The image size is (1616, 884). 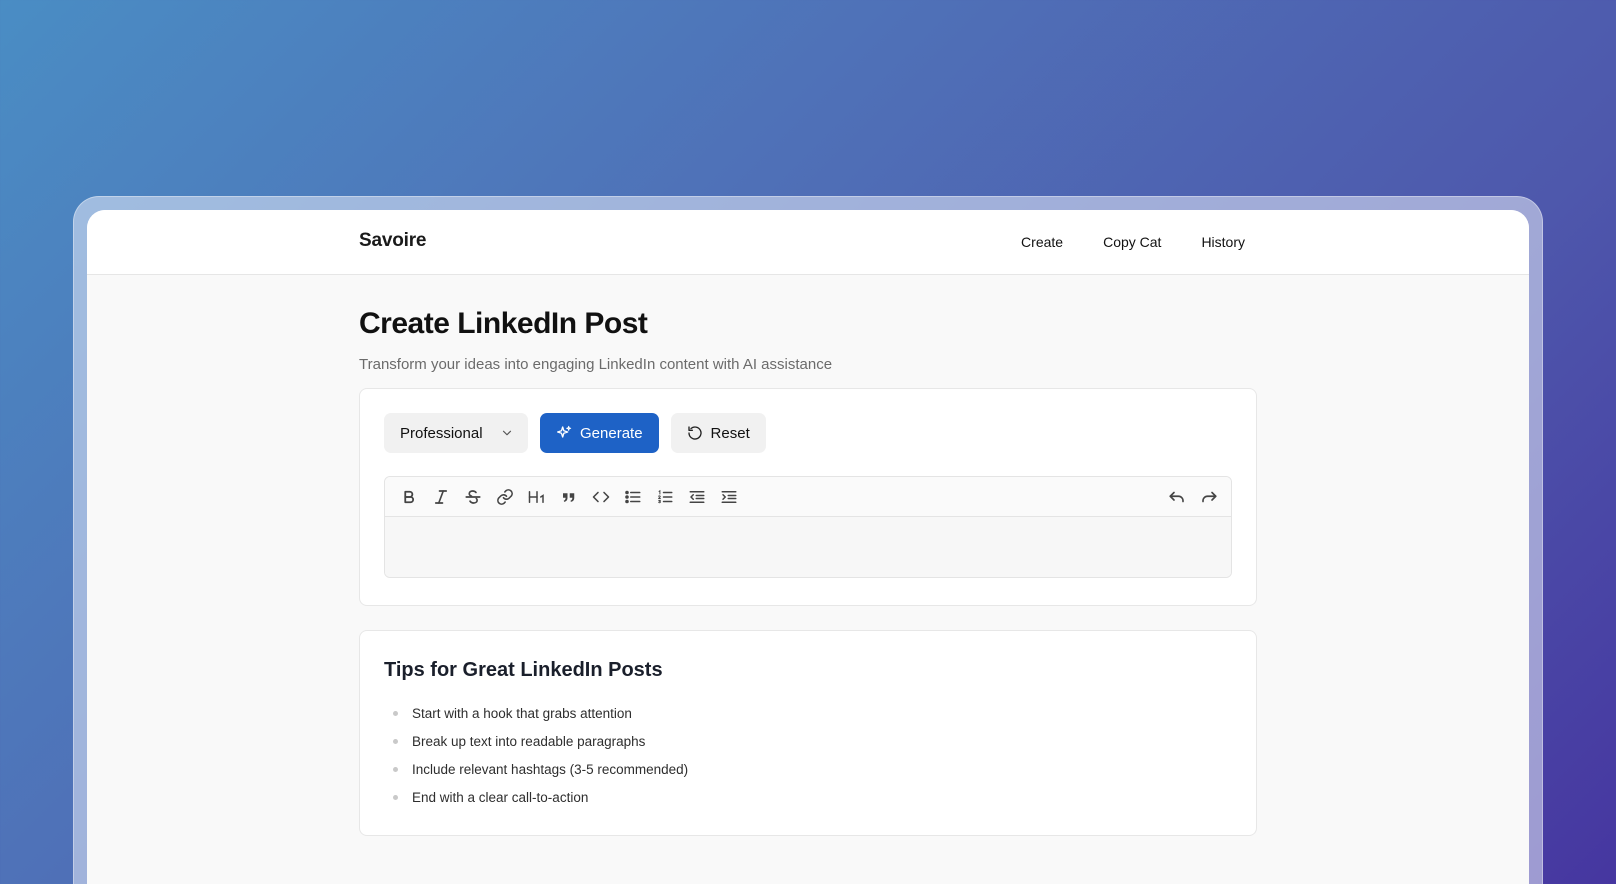 I want to click on italic-icon, so click(x=441, y=497).